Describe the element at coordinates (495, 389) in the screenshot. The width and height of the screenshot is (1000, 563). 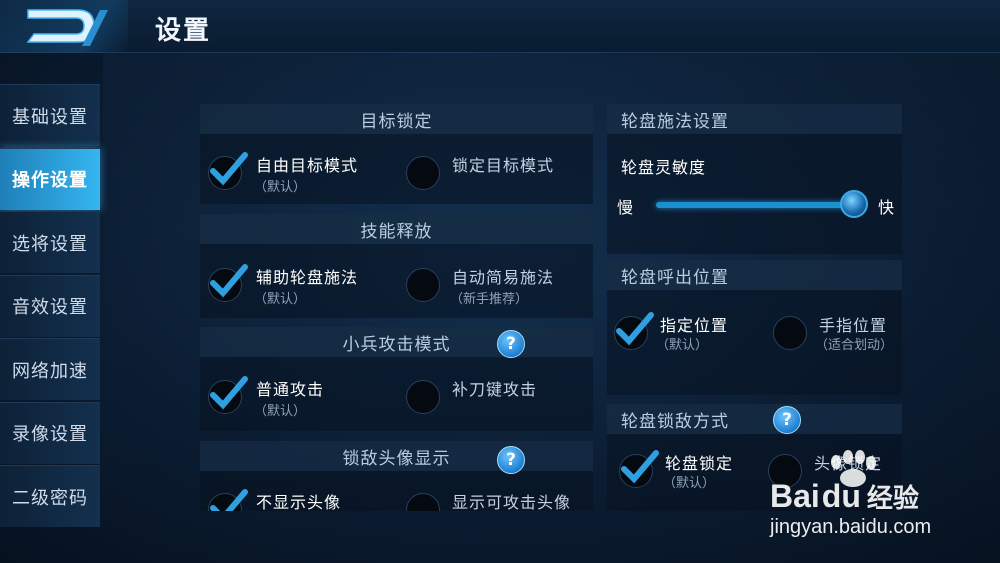
I see `option-label: 补刀键攻击` at that location.